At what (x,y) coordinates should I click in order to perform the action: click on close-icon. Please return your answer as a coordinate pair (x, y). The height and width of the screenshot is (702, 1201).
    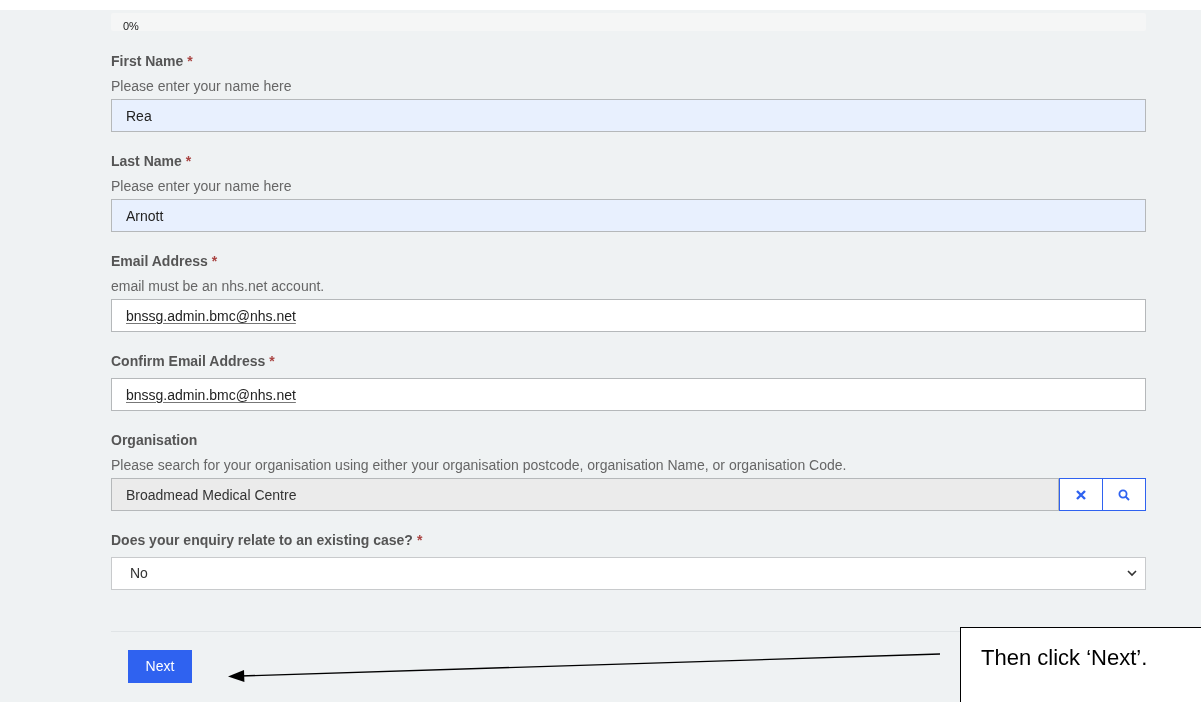
    Looking at the image, I should click on (1081, 494).